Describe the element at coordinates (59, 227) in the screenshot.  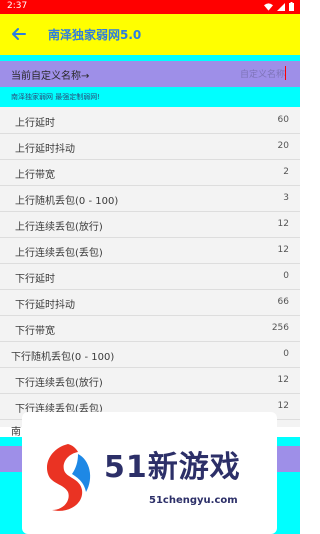
I see `setting-label: 上行连续丢包(放行)` at that location.